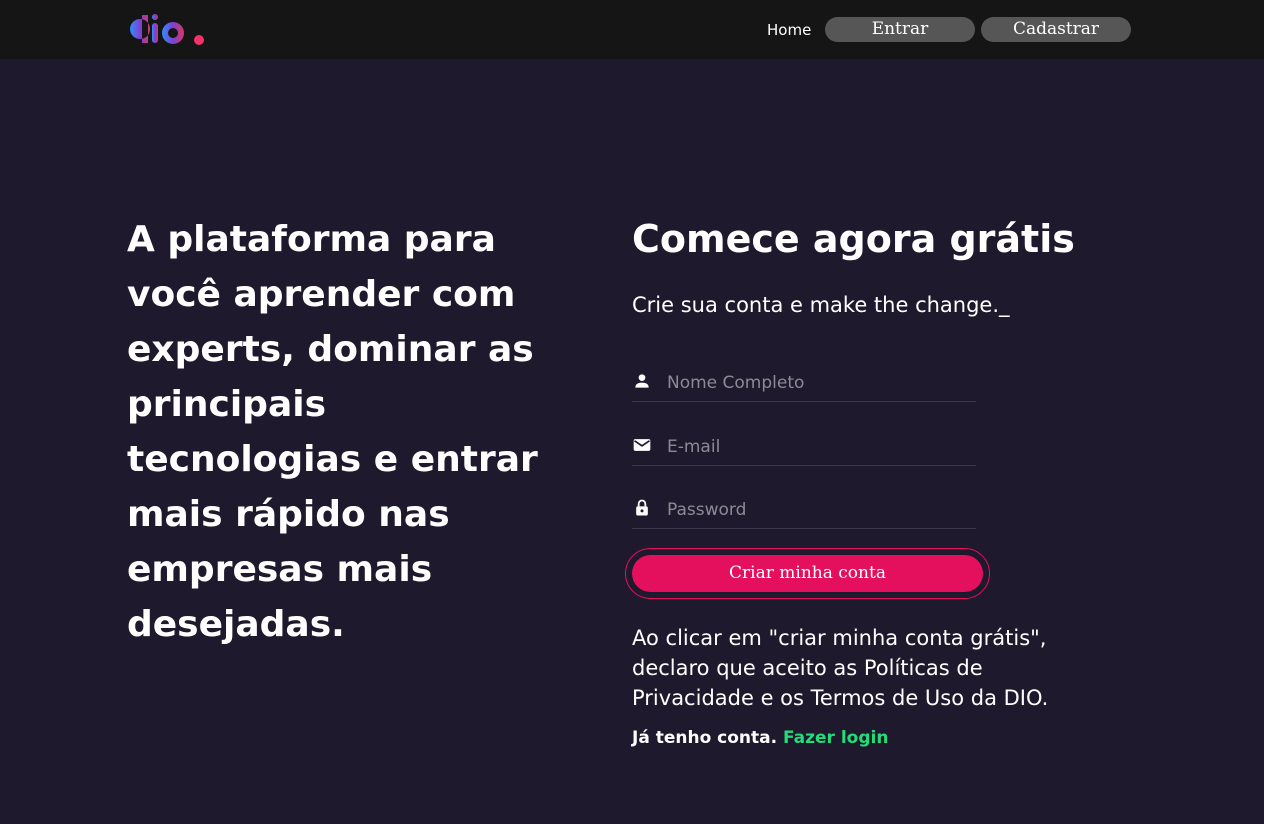  Describe the element at coordinates (642, 507) in the screenshot. I see `lock-icon` at that location.